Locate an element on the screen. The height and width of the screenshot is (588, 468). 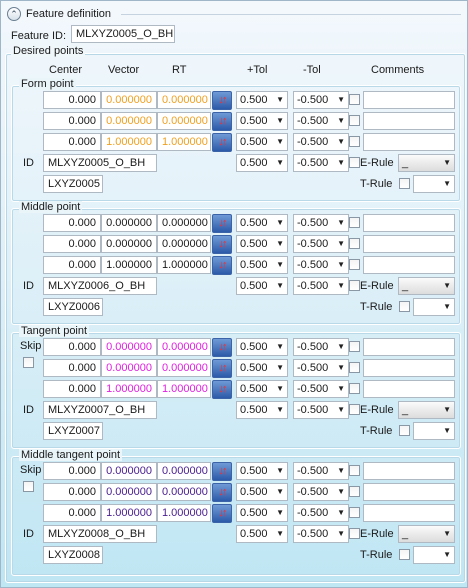
point-id-input: MLXYZ0007_O_BH is located at coordinates (100, 410).